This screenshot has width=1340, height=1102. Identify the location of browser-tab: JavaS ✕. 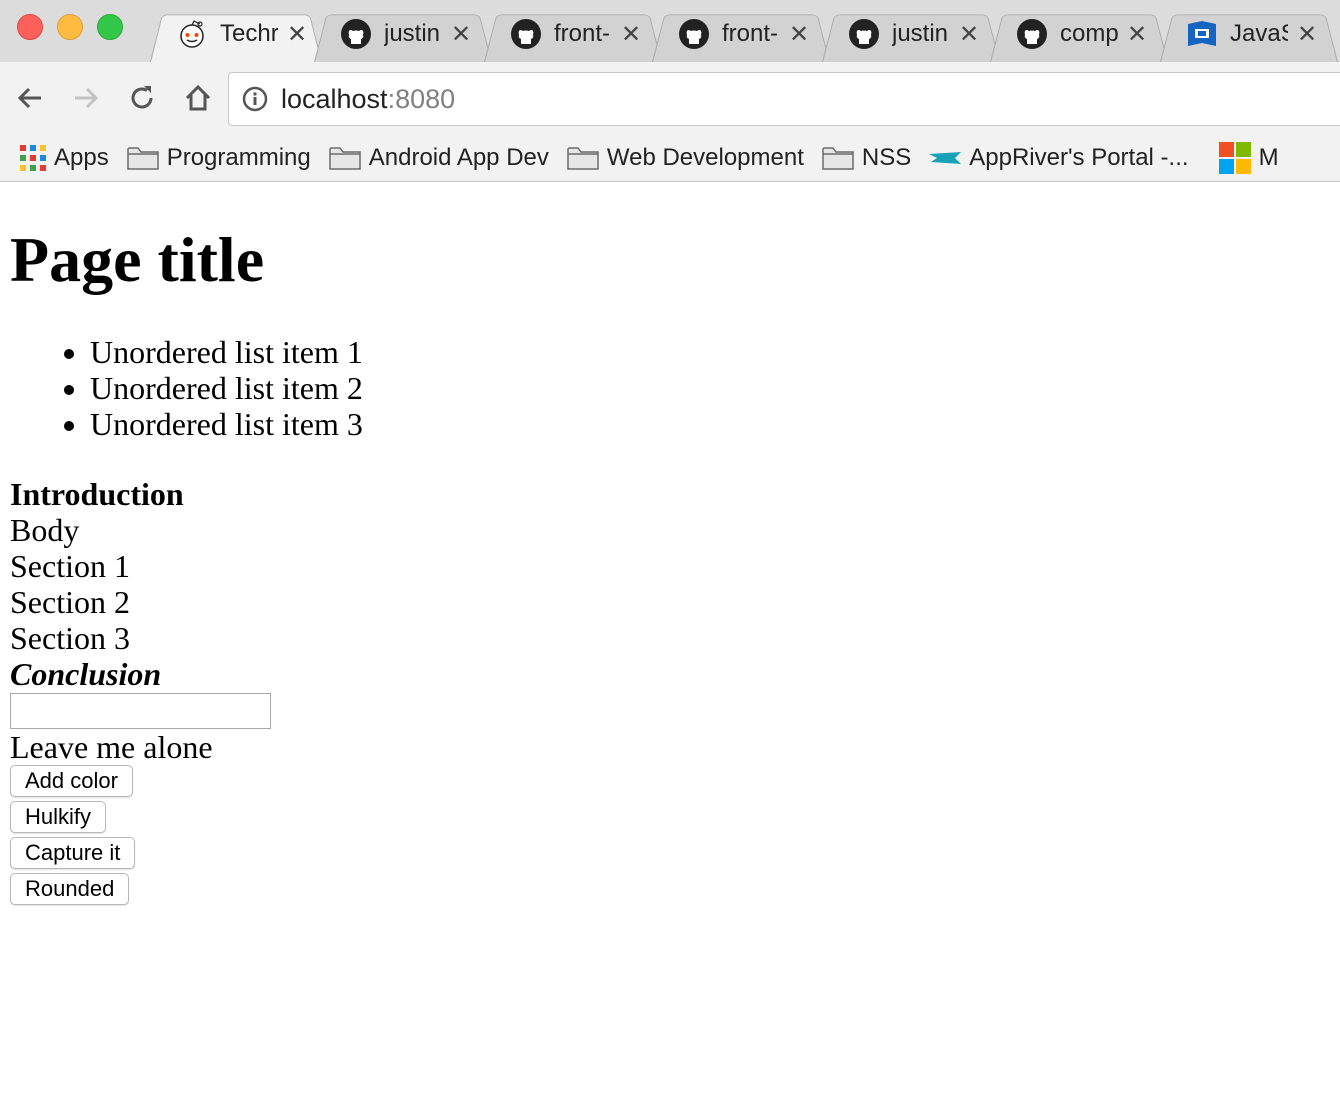
(1249, 34).